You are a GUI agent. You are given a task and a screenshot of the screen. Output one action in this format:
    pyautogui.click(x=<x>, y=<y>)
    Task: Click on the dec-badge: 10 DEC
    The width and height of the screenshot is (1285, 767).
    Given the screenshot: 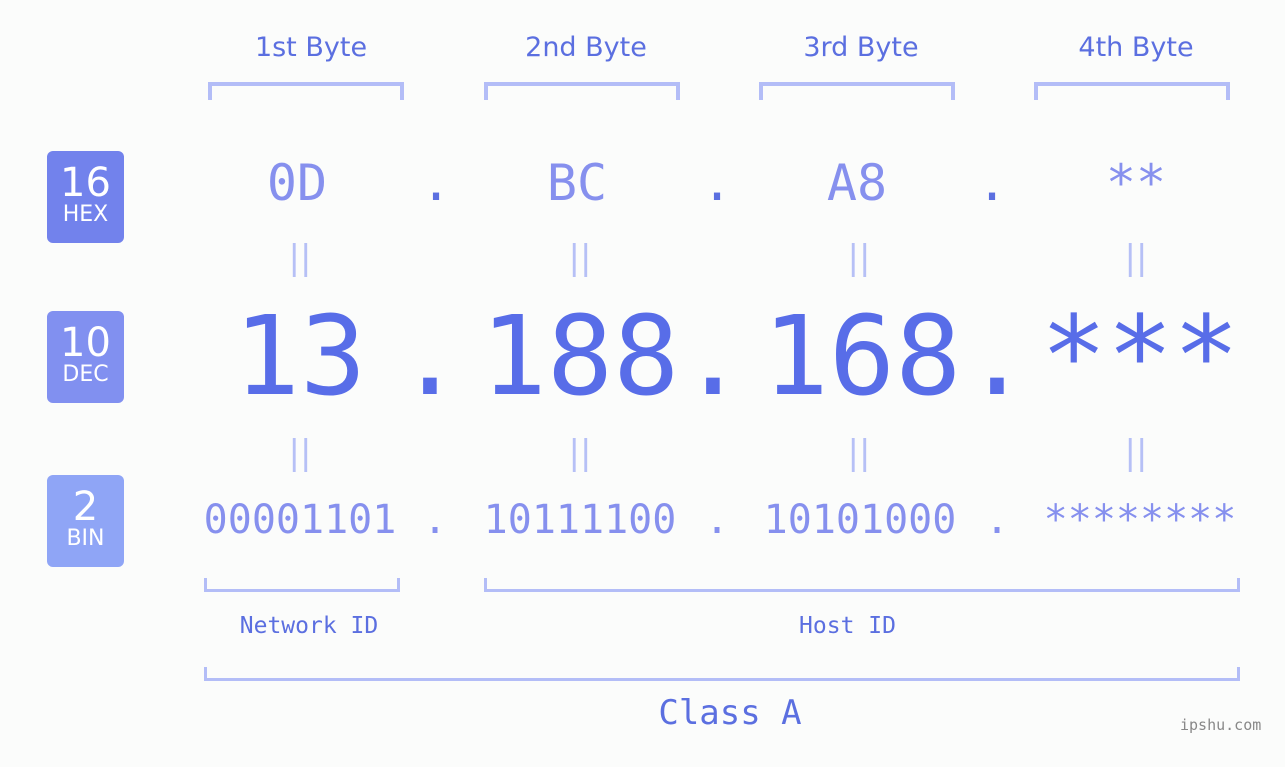 What is the action you would take?
    pyautogui.click(x=85, y=357)
    